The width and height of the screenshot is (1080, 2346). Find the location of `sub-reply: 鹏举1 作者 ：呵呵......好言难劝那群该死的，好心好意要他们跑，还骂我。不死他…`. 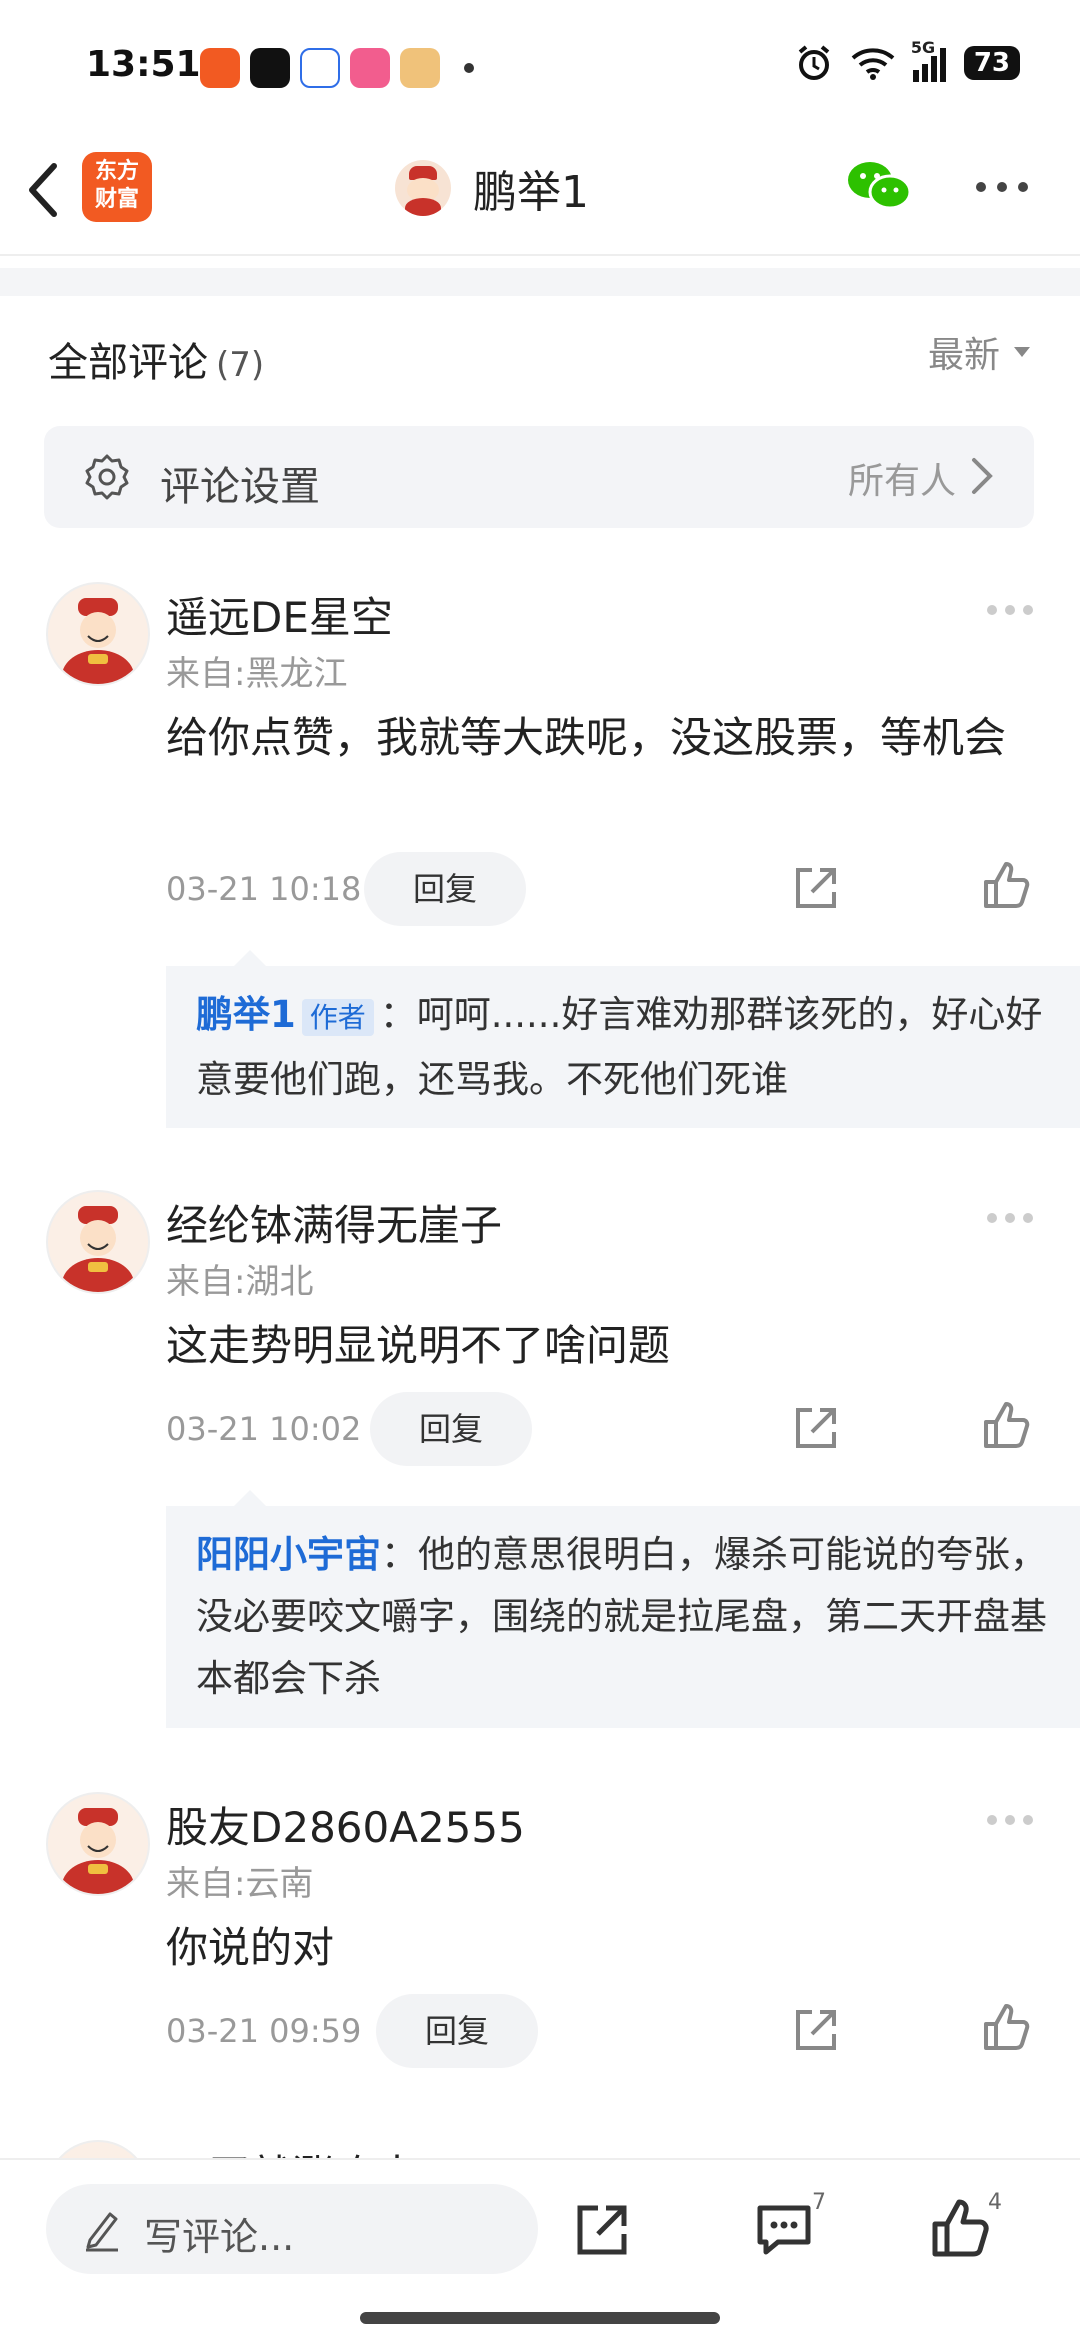

sub-reply: 鹏举1 作者 ：呵呵......好言难劝那群该死的，好心好意要他们跑，还骂我。不死他… is located at coordinates (623, 1047).